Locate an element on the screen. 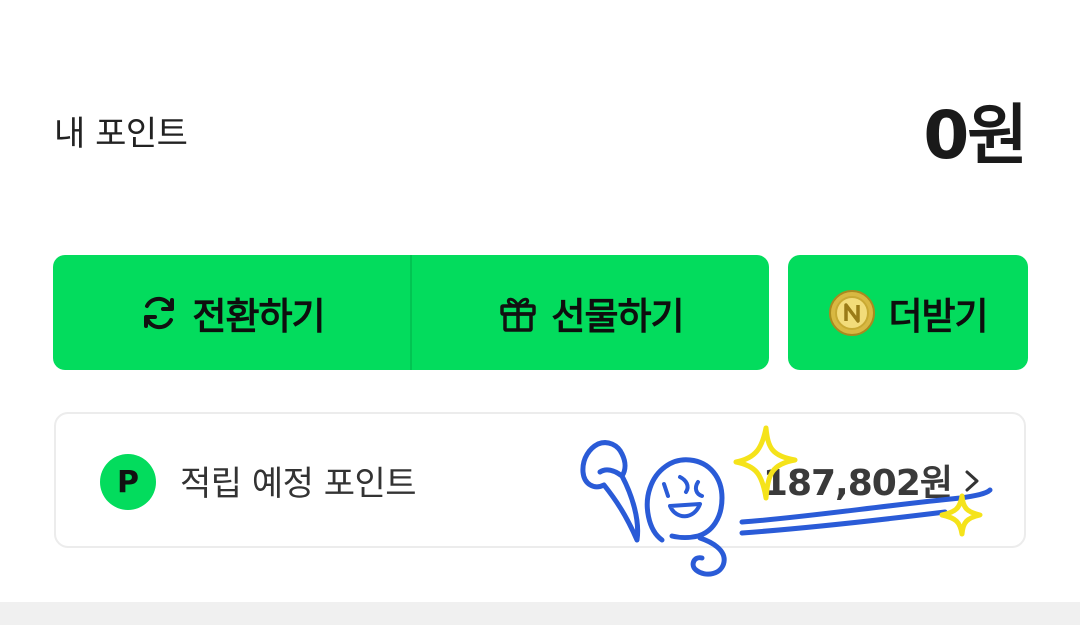 The image size is (1080, 625). points-action-group: 전환하기 선물하기 is located at coordinates (411, 312).